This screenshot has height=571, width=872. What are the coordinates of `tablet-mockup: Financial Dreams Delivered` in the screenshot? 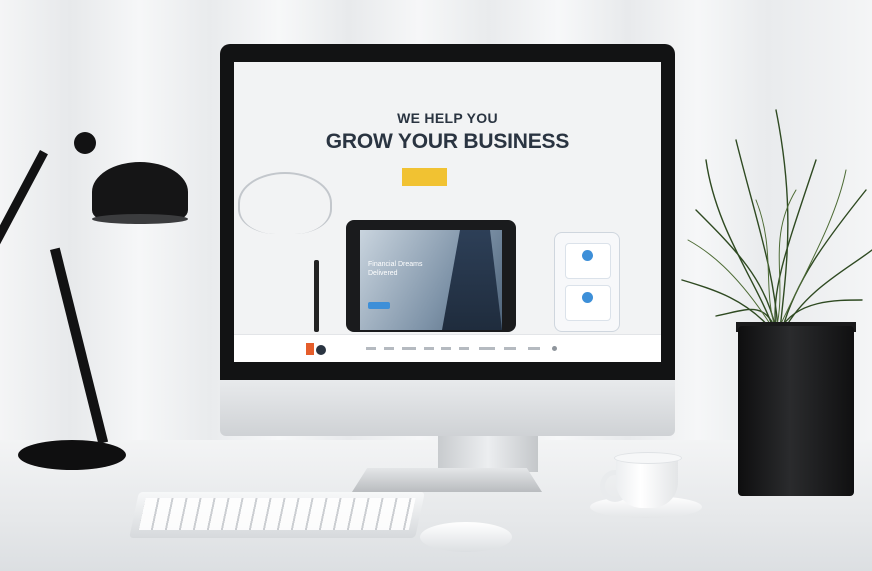 It's located at (431, 276).